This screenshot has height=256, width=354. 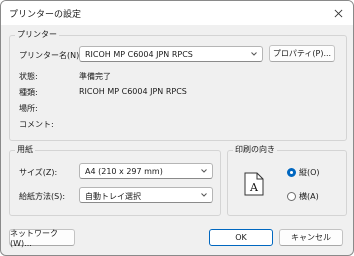 What do you see at coordinates (124, 171) in the screenshot?
I see `paper-size-value: A4 (210 x 297 mm)` at bounding box center [124, 171].